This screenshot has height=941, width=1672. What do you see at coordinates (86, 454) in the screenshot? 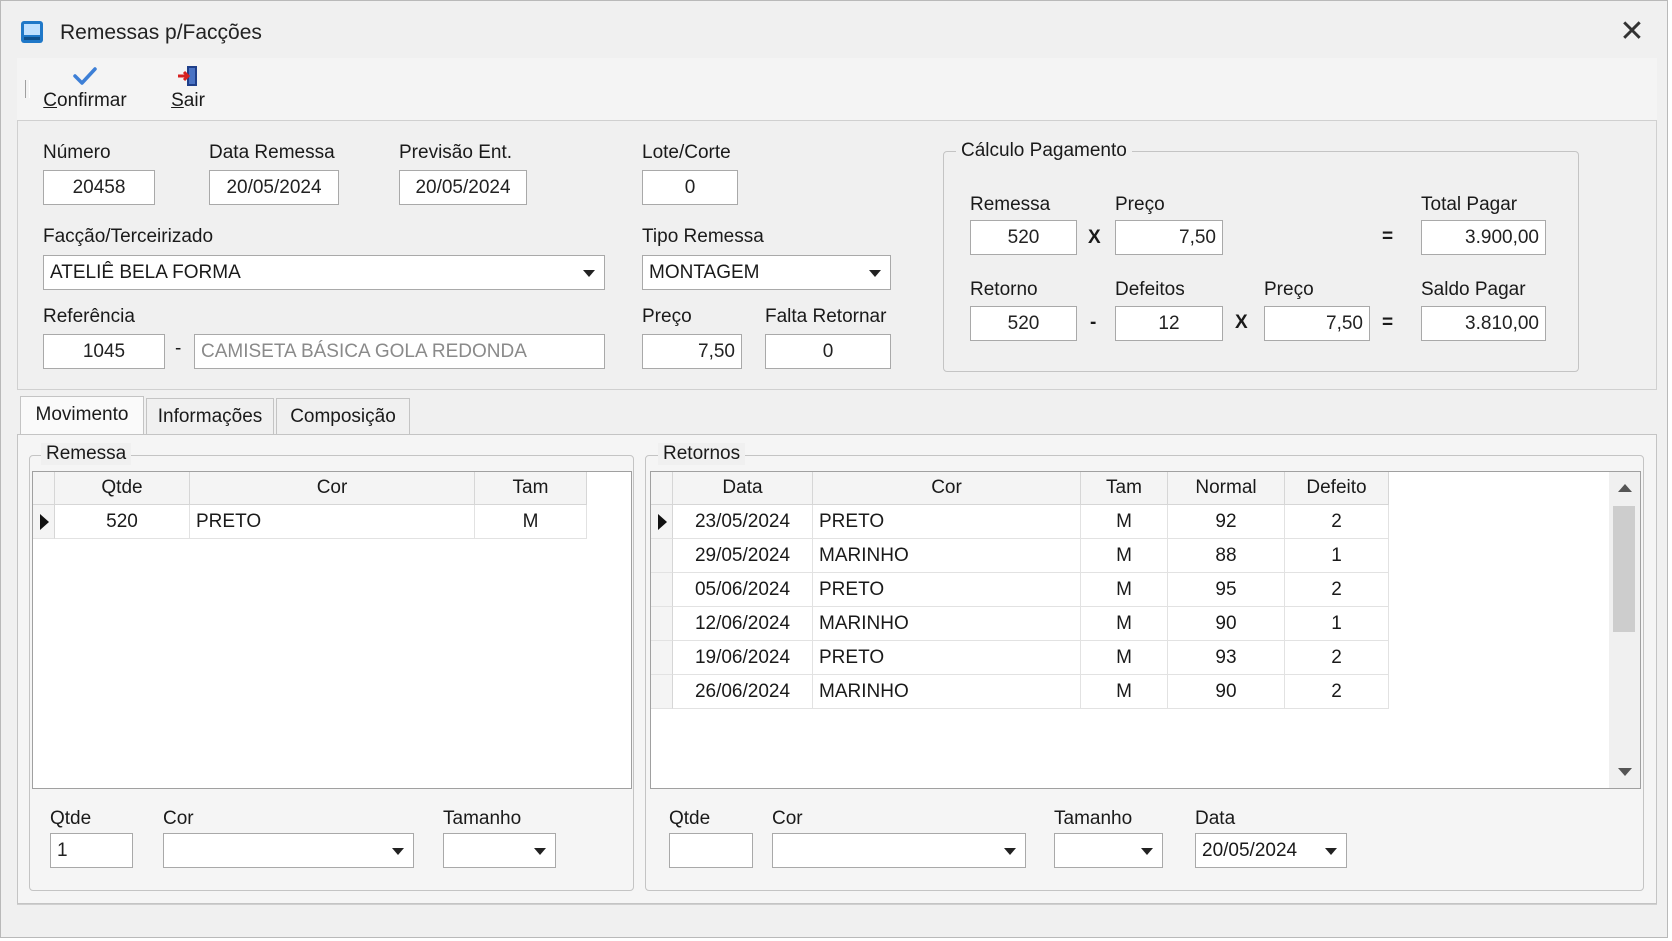
I see `remessa-title: Remessa` at bounding box center [86, 454].